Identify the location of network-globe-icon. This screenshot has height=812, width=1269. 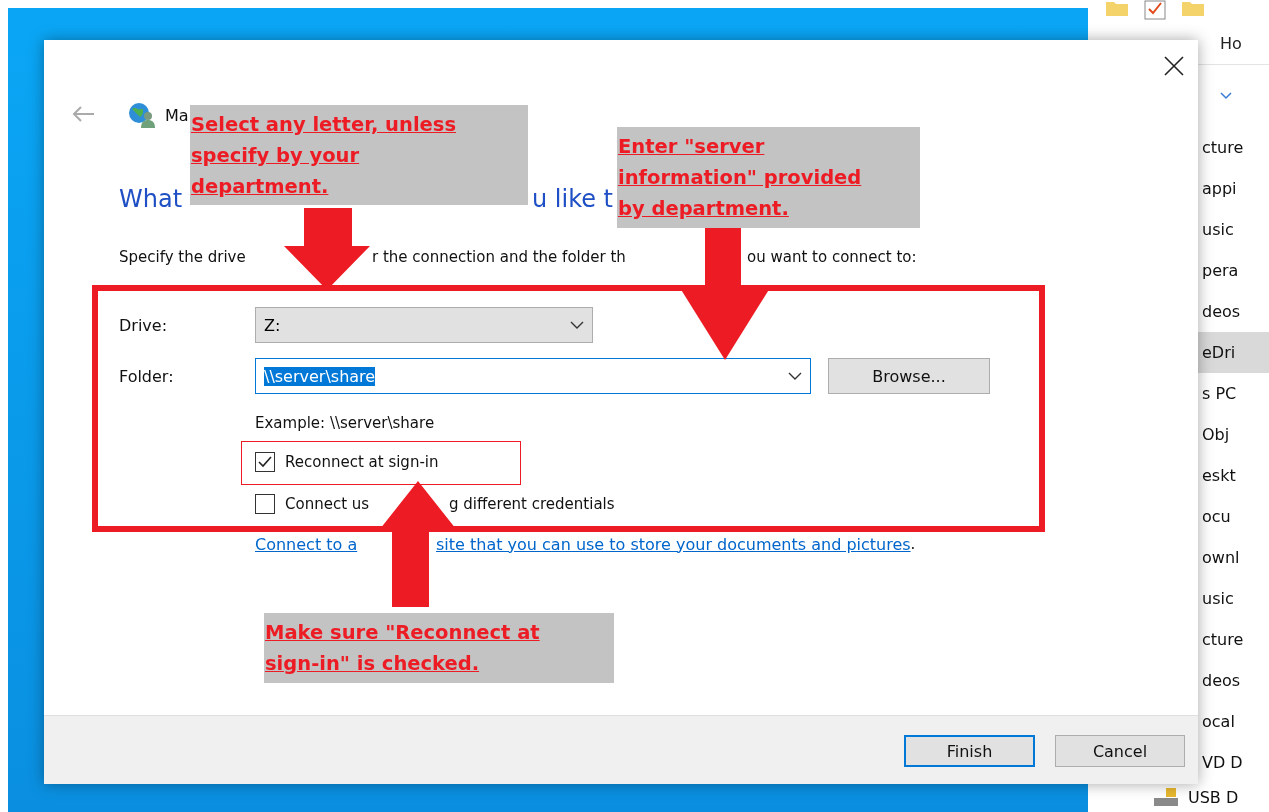
(142, 115).